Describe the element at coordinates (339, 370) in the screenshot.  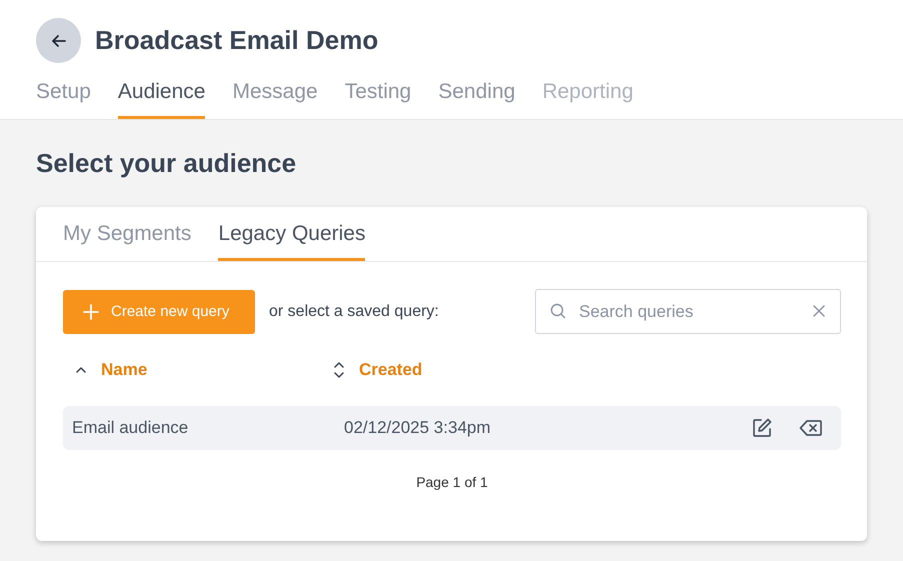
I see `sort-icon` at that location.